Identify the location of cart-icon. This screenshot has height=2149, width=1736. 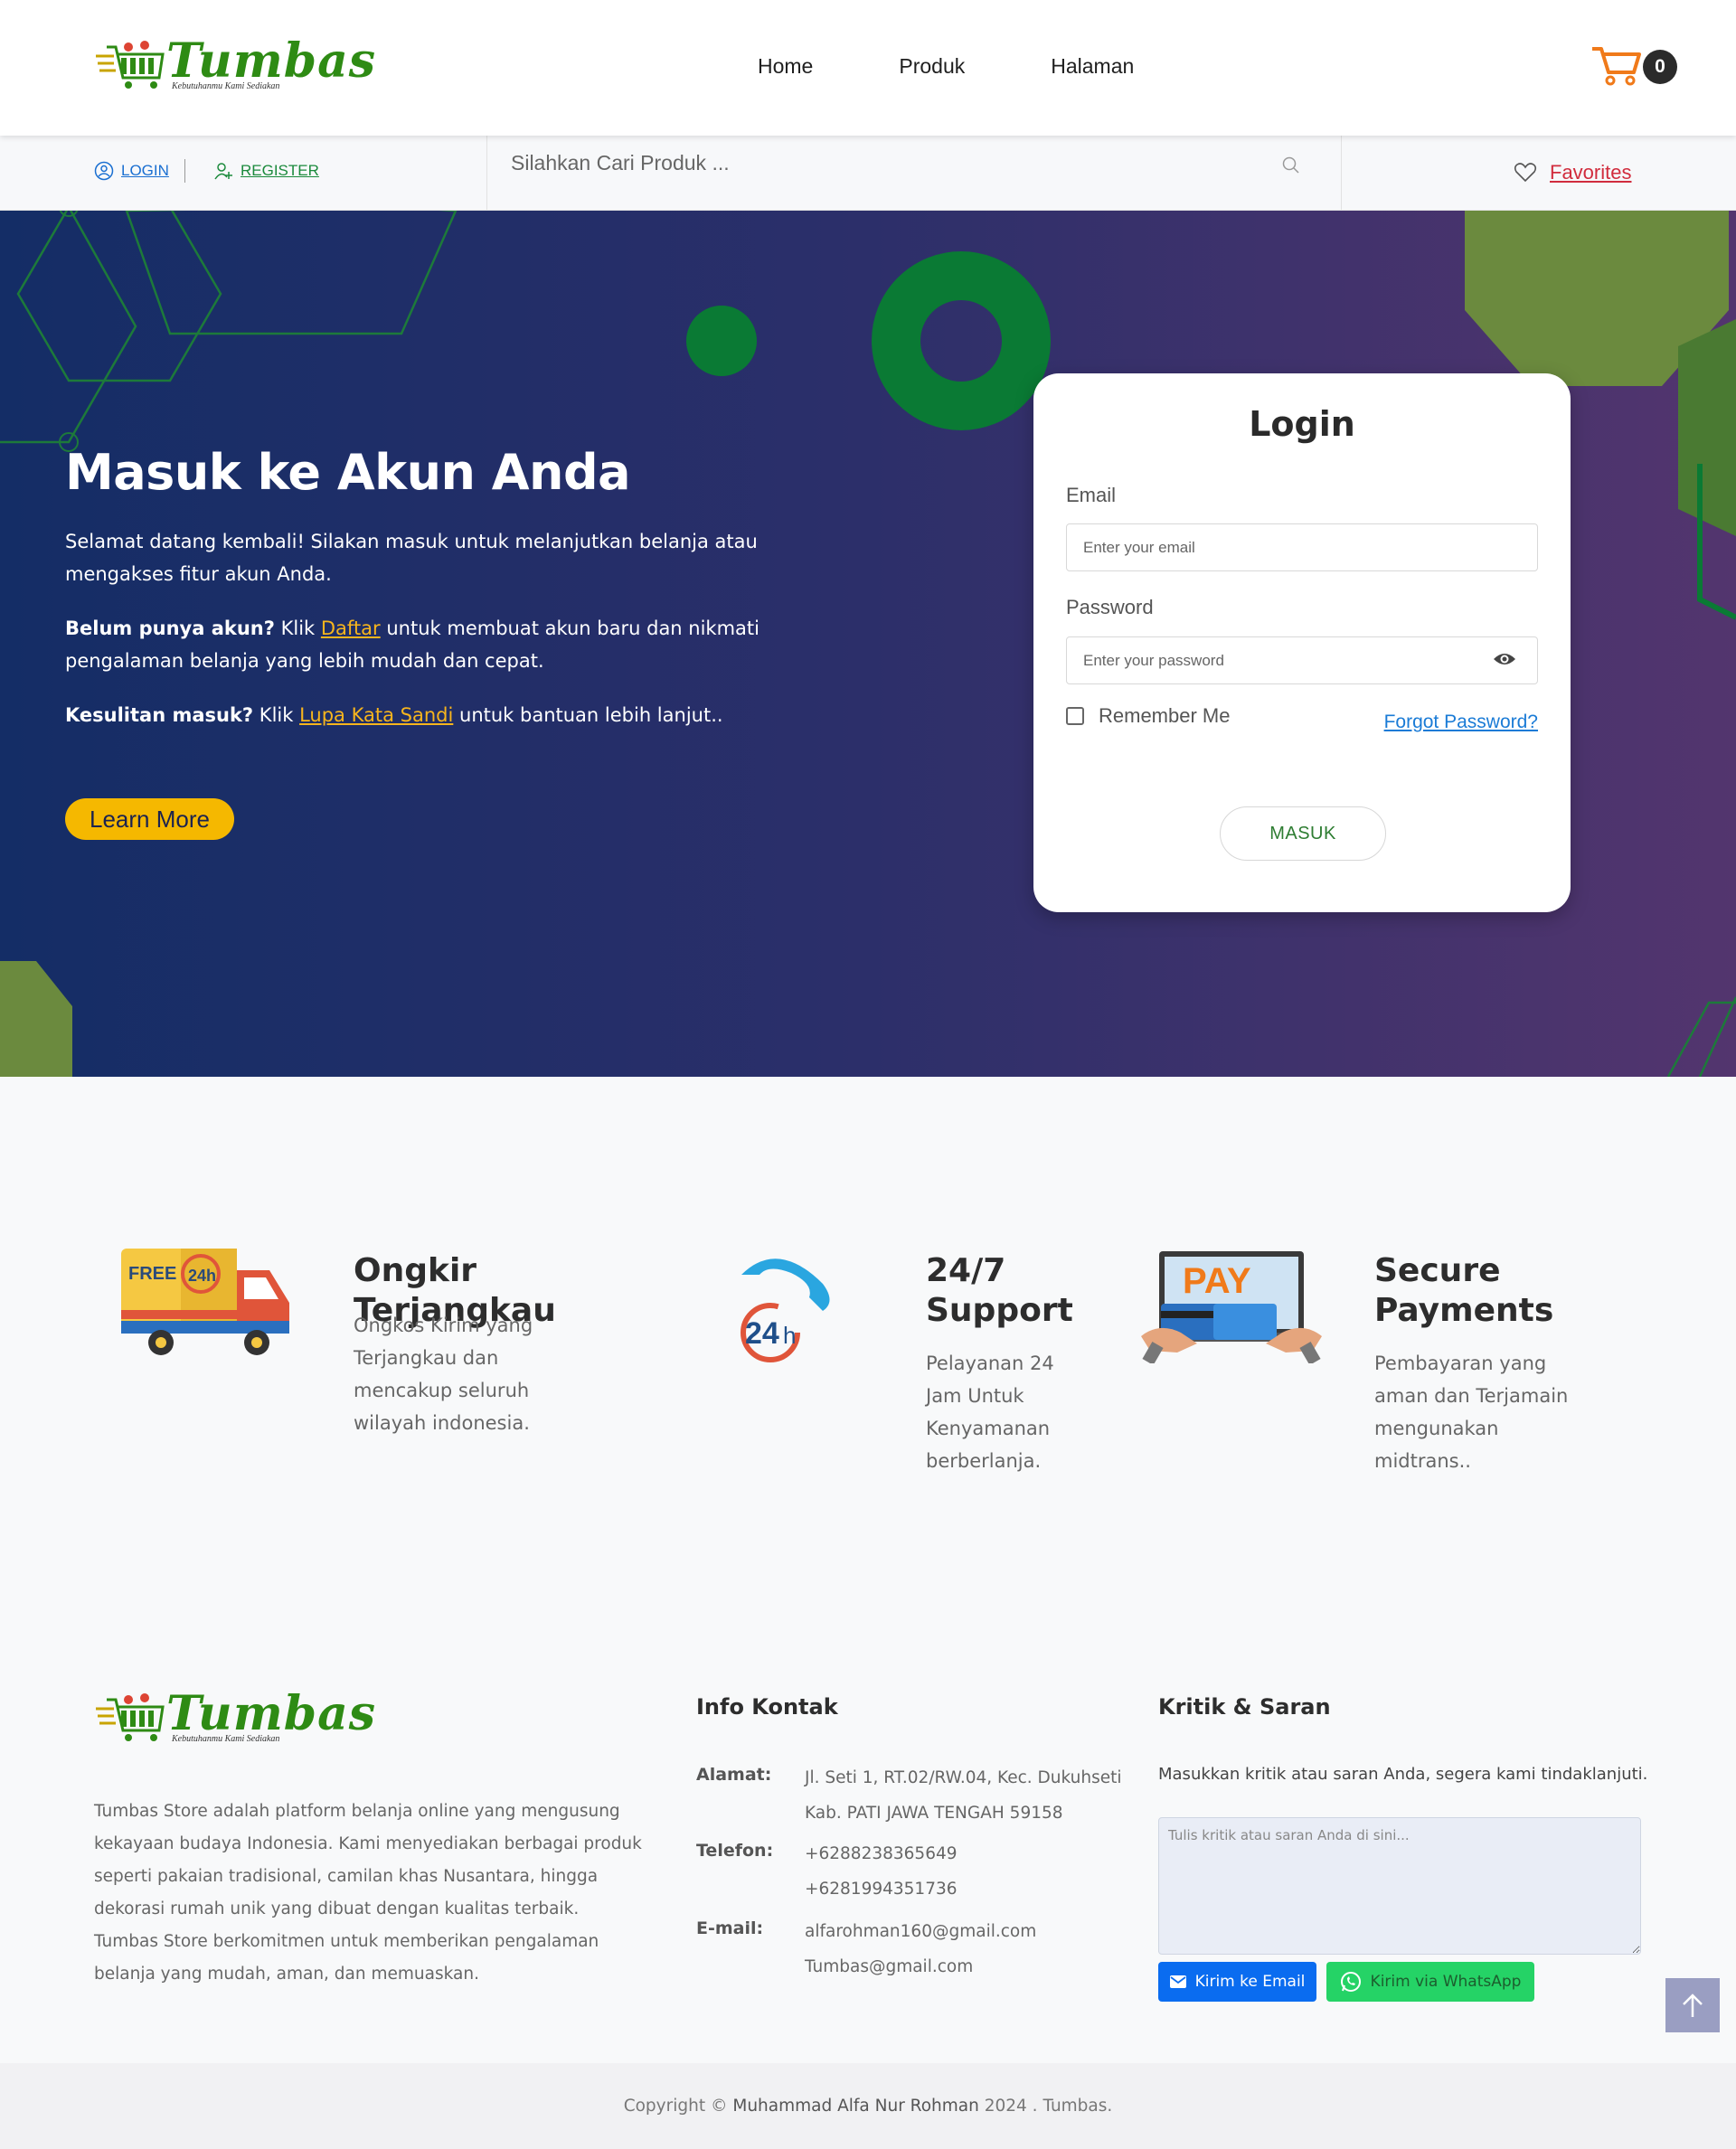
(1617, 67).